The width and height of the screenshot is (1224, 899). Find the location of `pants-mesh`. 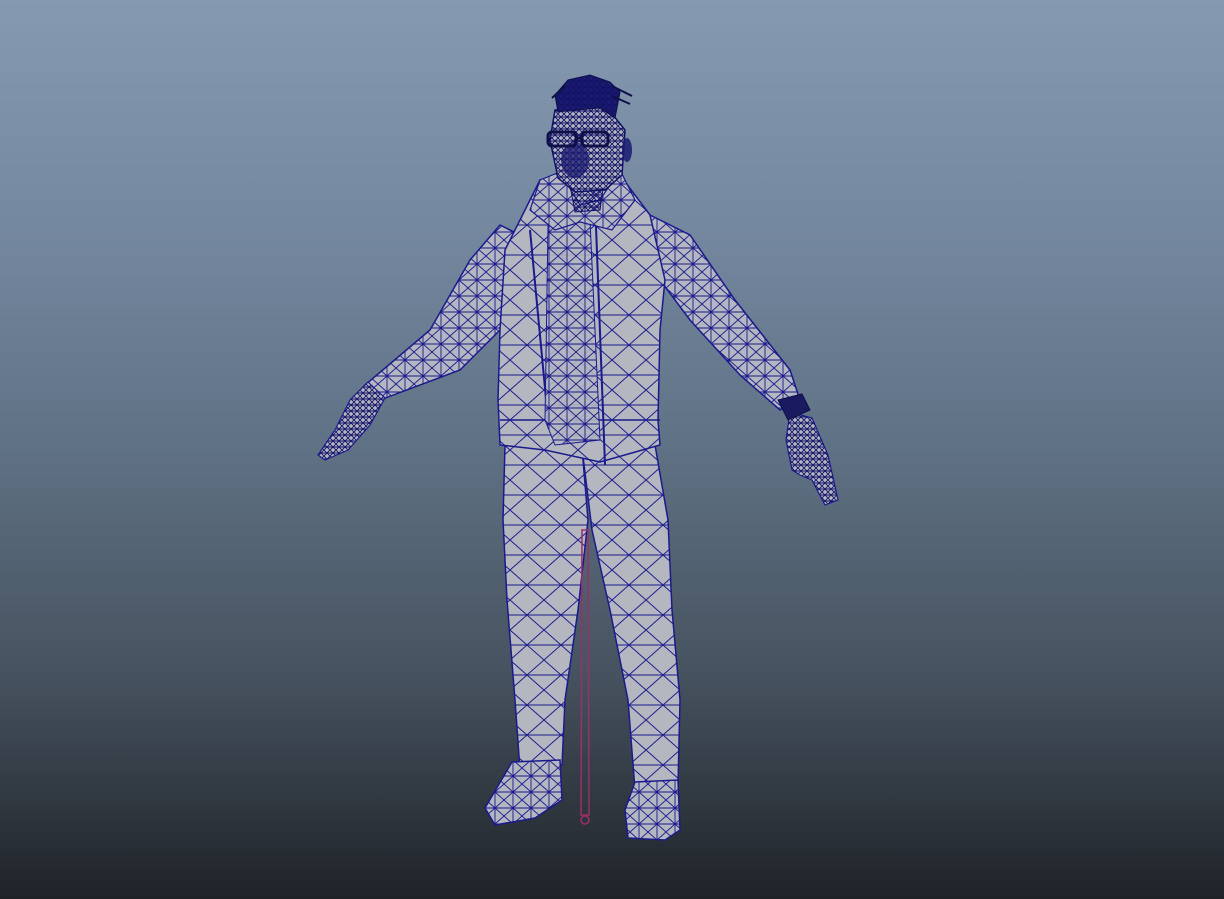

pants-mesh is located at coordinates (591, 617).